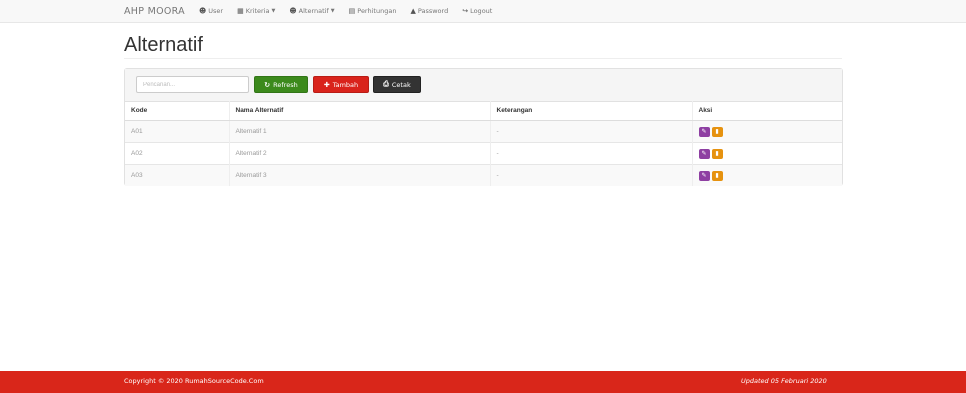 Image resolution: width=966 pixels, height=393 pixels. What do you see at coordinates (352, 11) in the screenshot?
I see `calculator-icon: ▤` at bounding box center [352, 11].